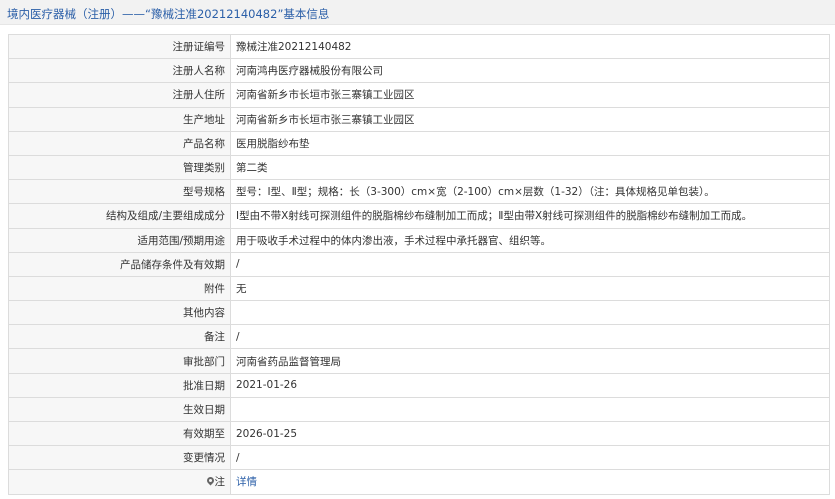 The height and width of the screenshot is (499, 835). I want to click on row-label: 注册证编号, so click(119, 46).